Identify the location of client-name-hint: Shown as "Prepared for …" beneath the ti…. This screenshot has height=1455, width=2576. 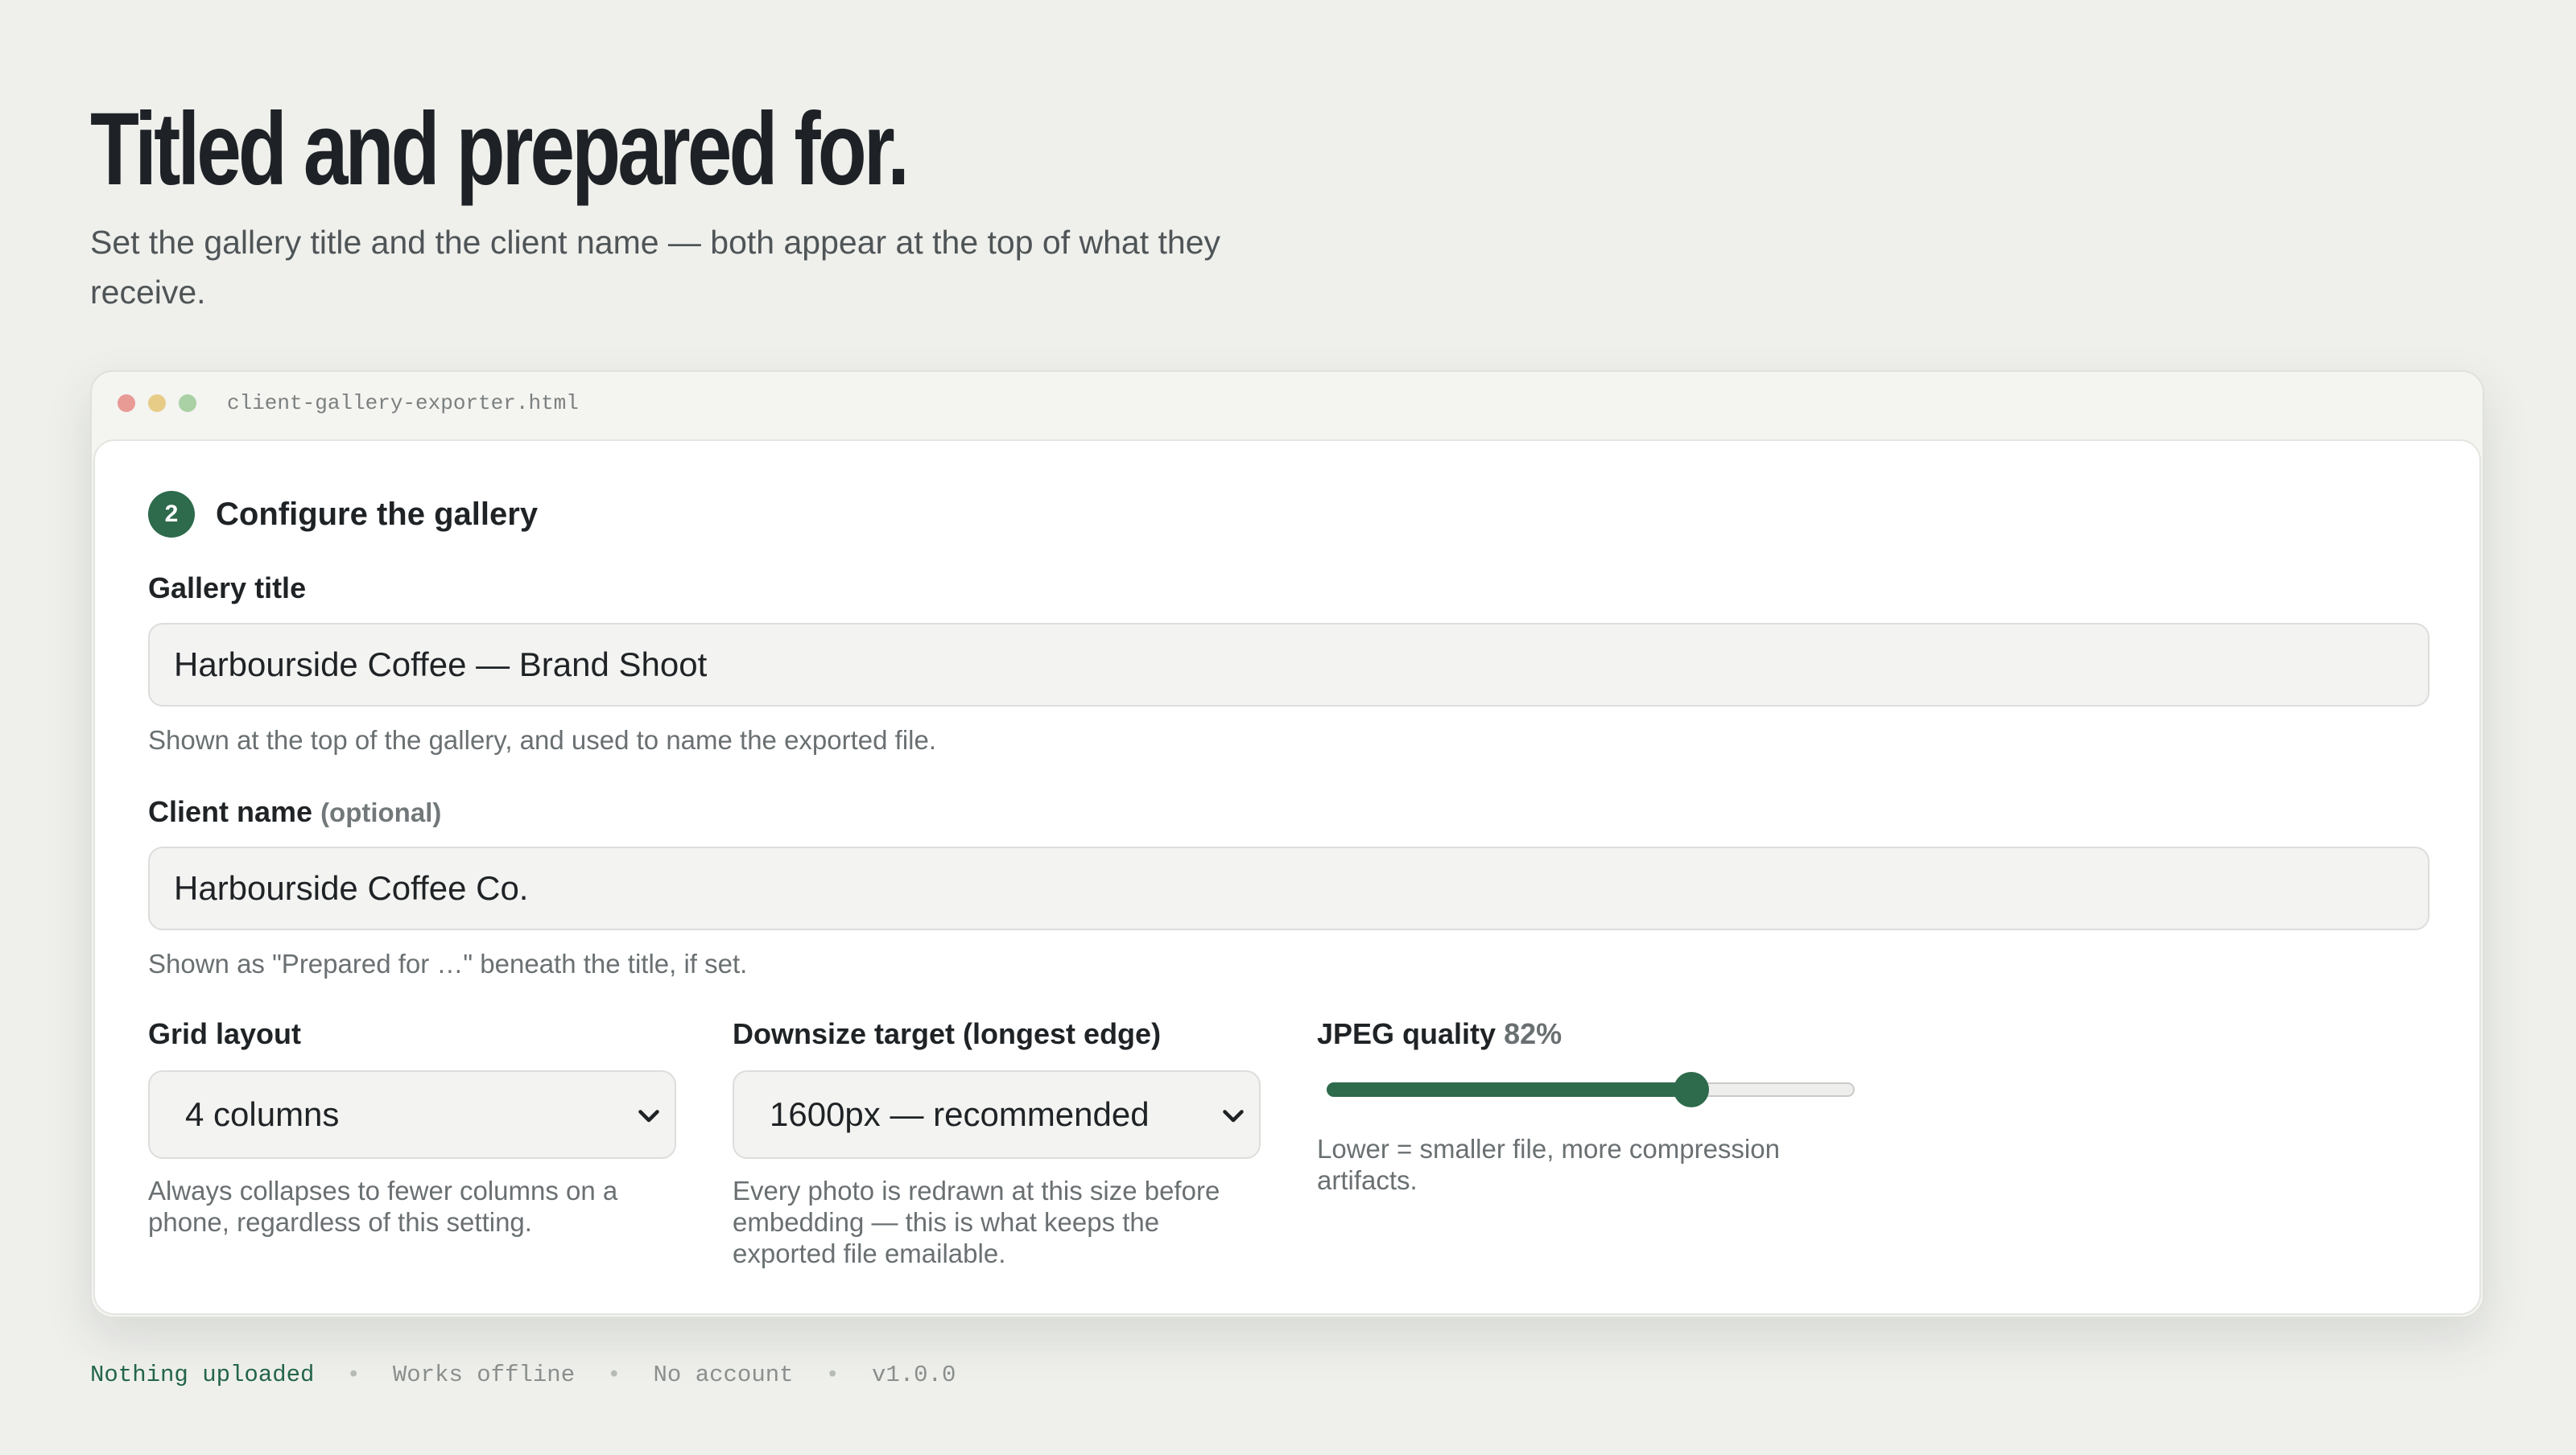
(448, 964).